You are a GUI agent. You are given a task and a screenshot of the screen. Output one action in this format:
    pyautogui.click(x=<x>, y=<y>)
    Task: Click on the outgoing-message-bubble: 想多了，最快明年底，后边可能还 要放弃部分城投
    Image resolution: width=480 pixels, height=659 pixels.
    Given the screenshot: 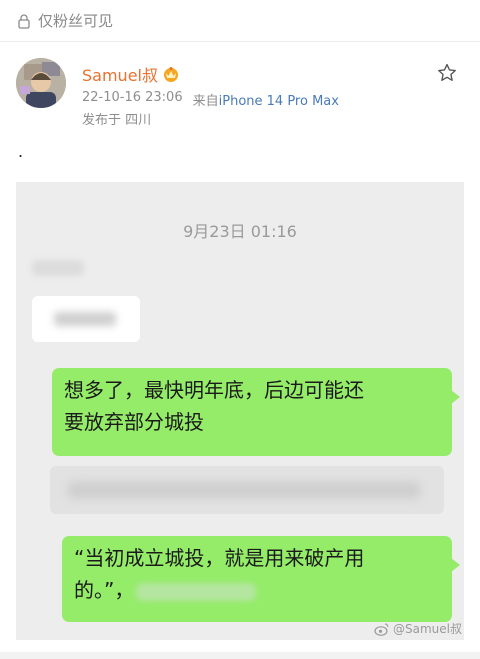 What is the action you would take?
    pyautogui.click(x=256, y=412)
    